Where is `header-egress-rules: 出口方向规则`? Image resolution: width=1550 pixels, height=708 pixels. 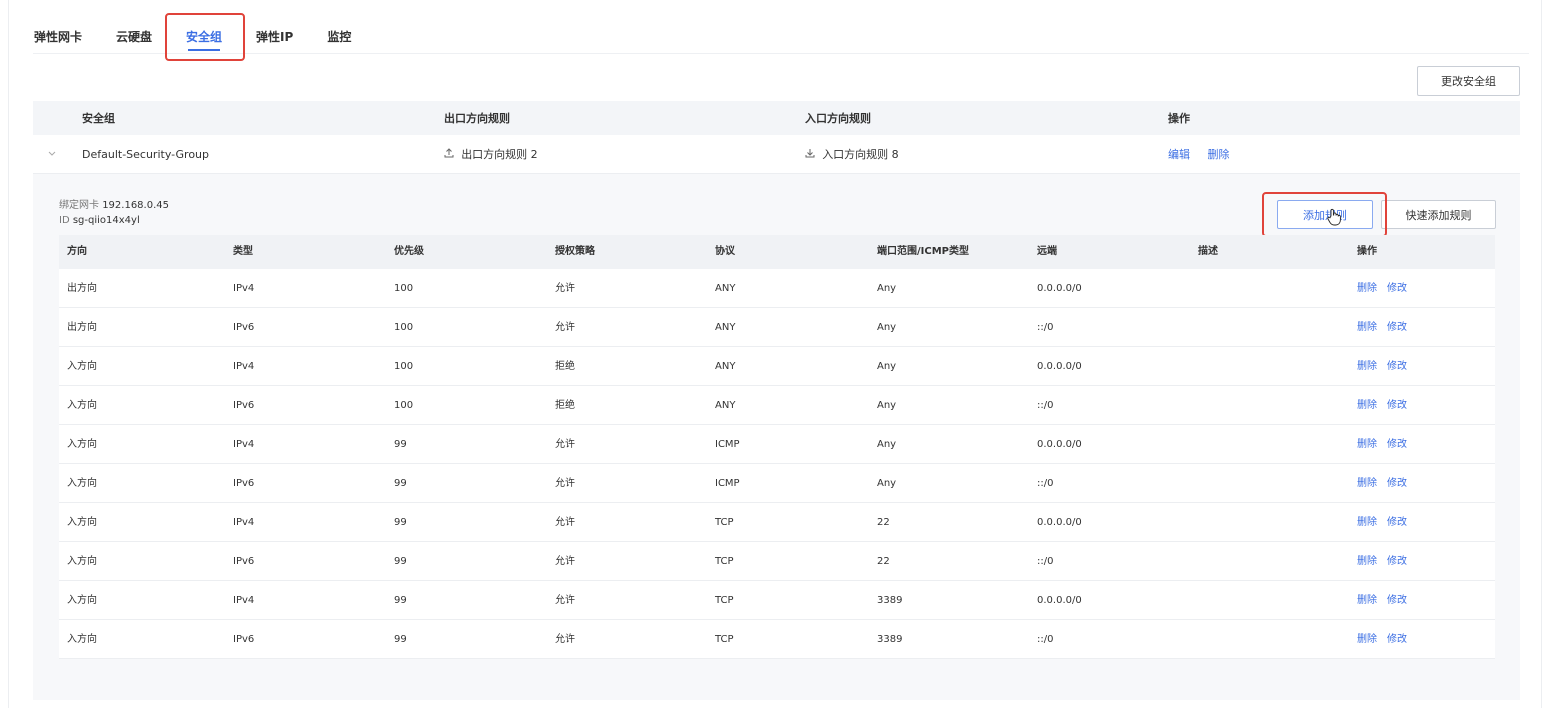 header-egress-rules: 出口方向规则 is located at coordinates (477, 118).